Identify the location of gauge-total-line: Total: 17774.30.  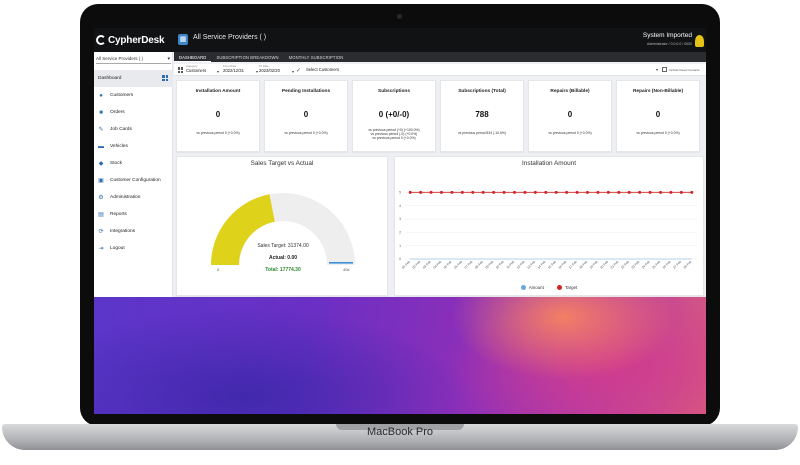
(283, 270).